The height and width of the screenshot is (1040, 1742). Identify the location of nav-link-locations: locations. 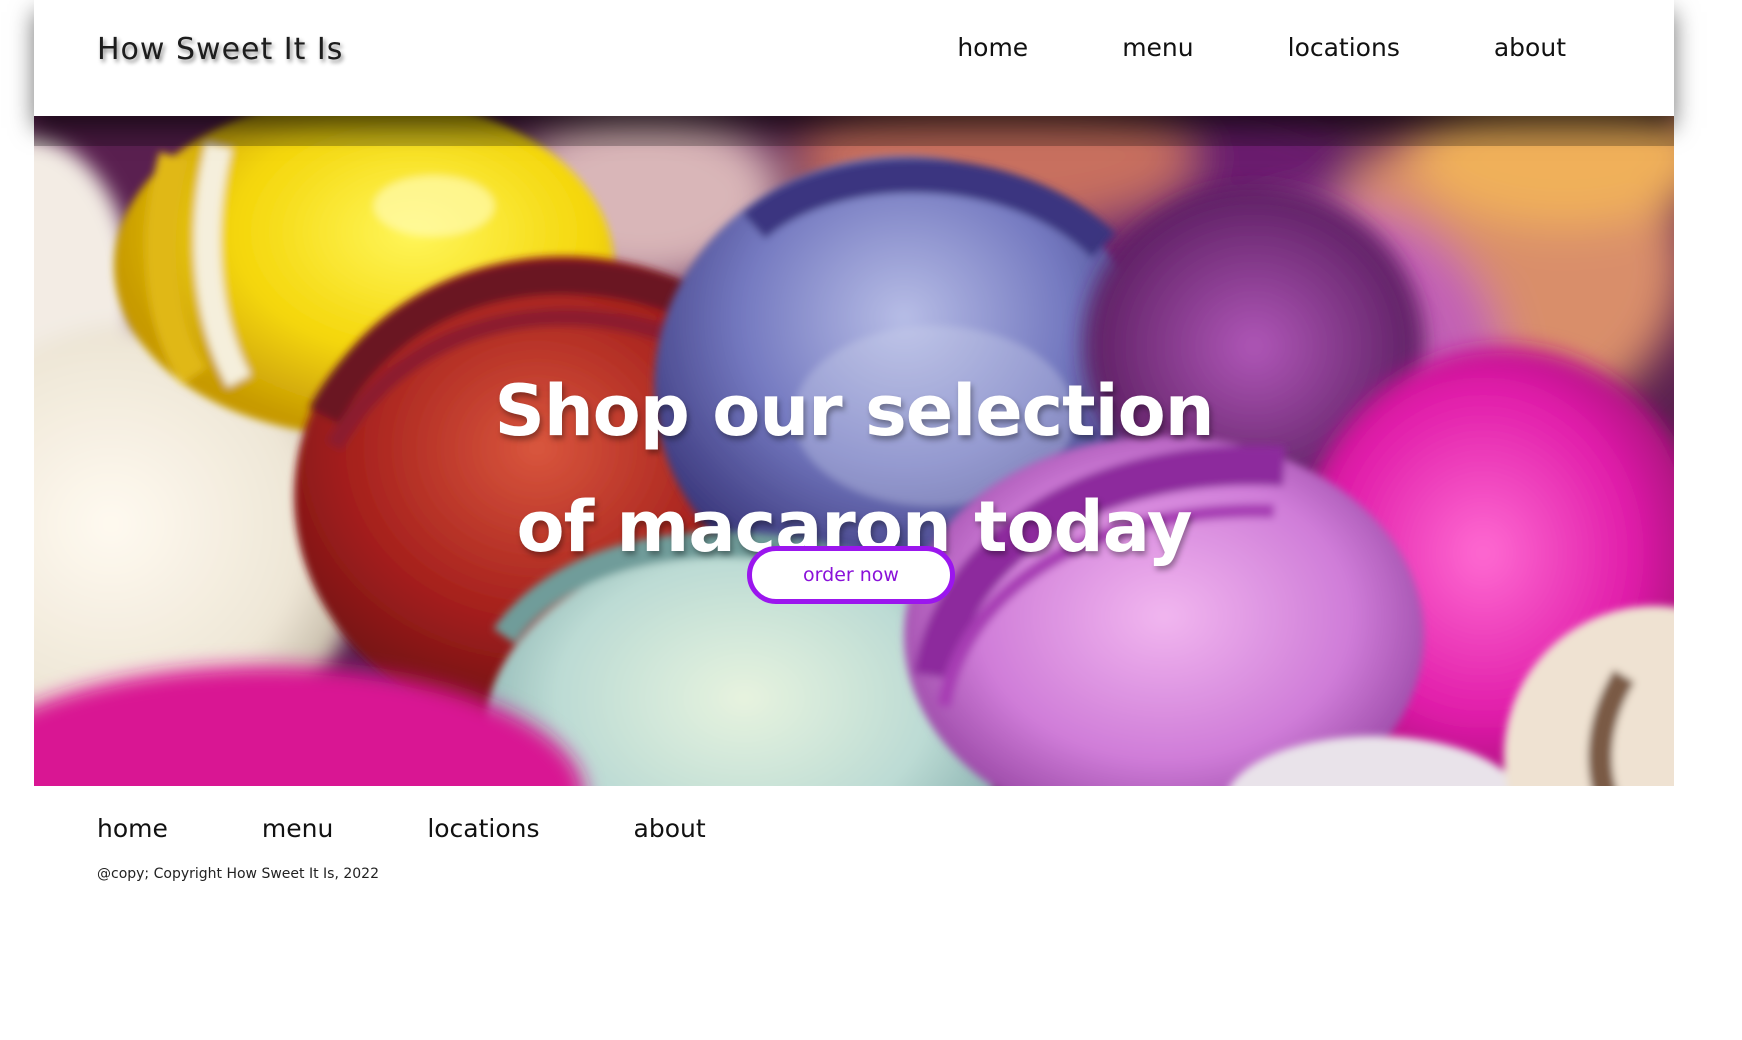
(1344, 47).